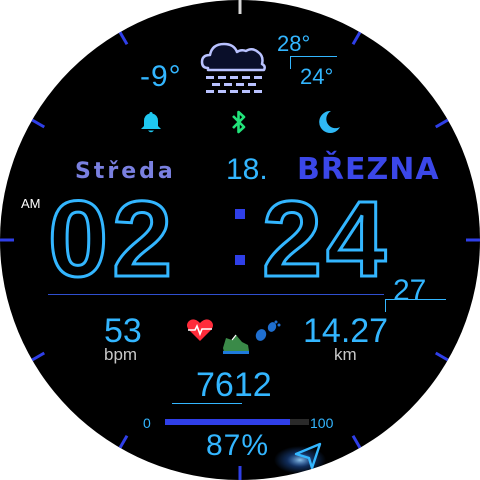 Image resolution: width=480 pixels, height=480 pixels. I want to click on battery-min-label: 0, so click(147, 423).